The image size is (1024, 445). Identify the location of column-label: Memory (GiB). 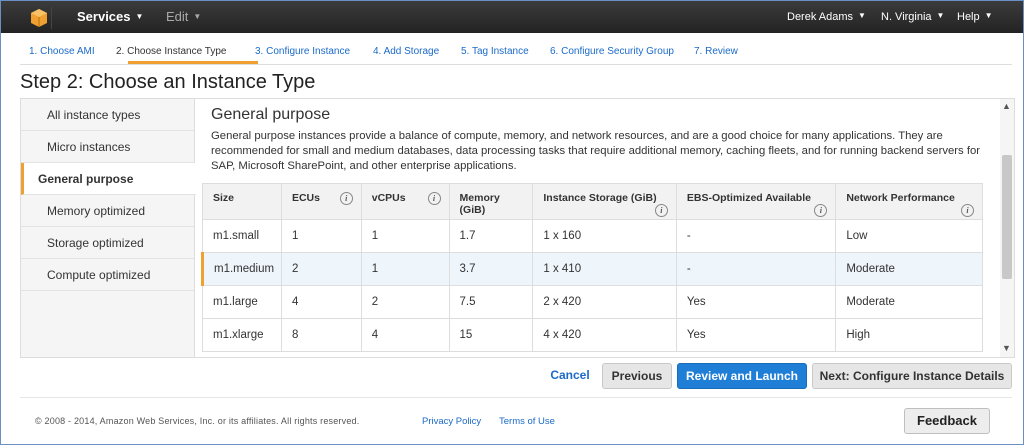
(479, 204).